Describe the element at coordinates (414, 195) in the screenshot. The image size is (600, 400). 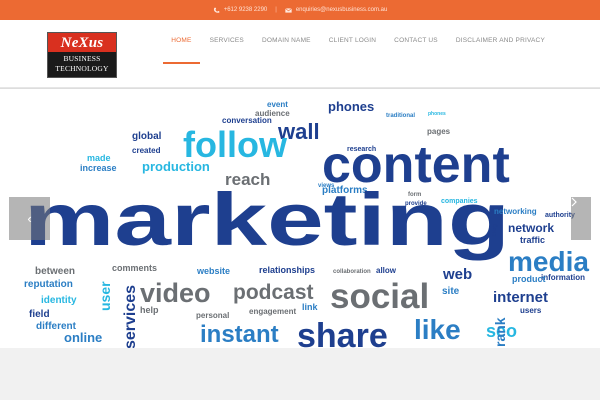
I see `word-form: form` at that location.